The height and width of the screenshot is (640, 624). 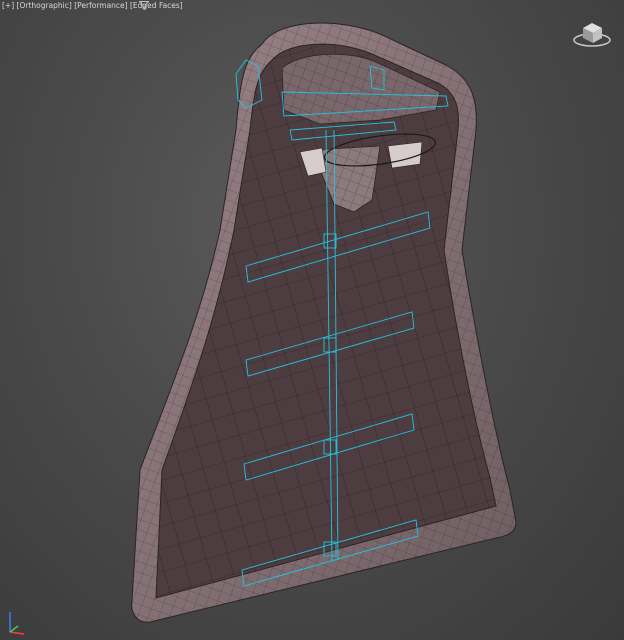 I want to click on axis-tripod-icon, so click(x=17, y=623).